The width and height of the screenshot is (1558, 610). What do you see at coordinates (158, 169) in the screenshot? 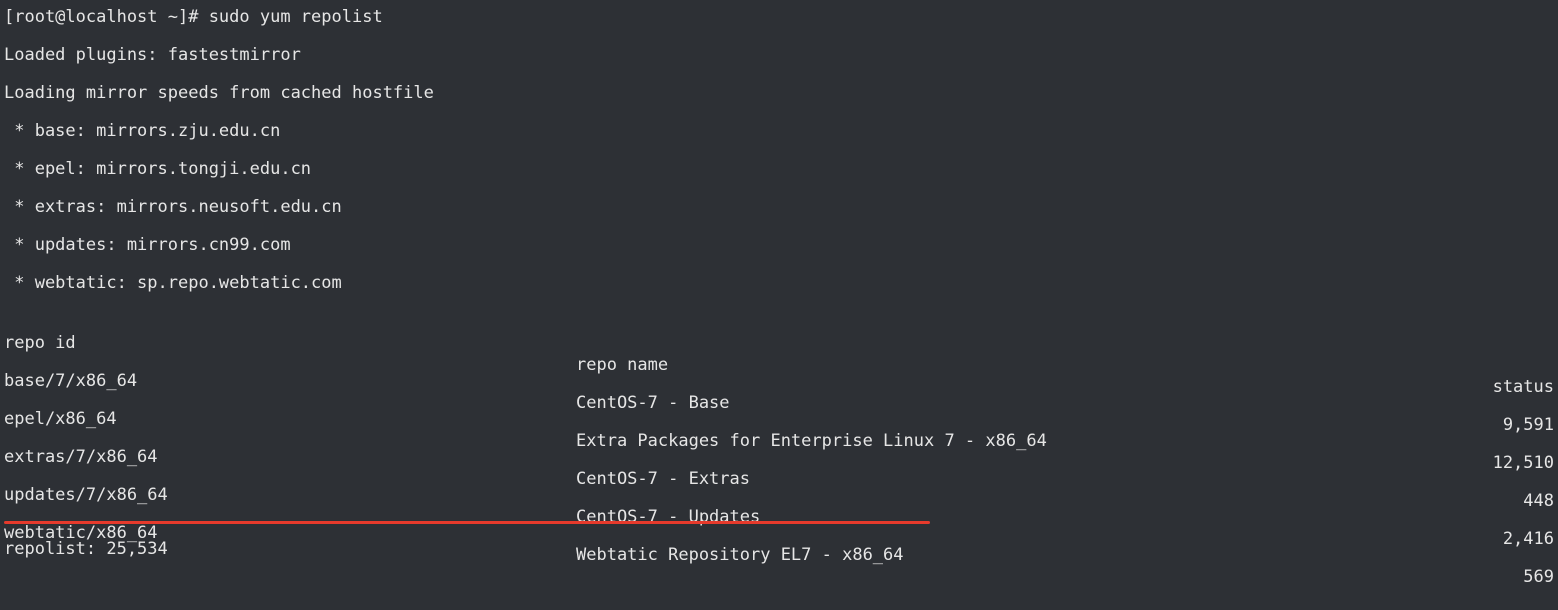
I see `mirror-line-epel: * epel: mirrors.tongji.edu.cn` at bounding box center [158, 169].